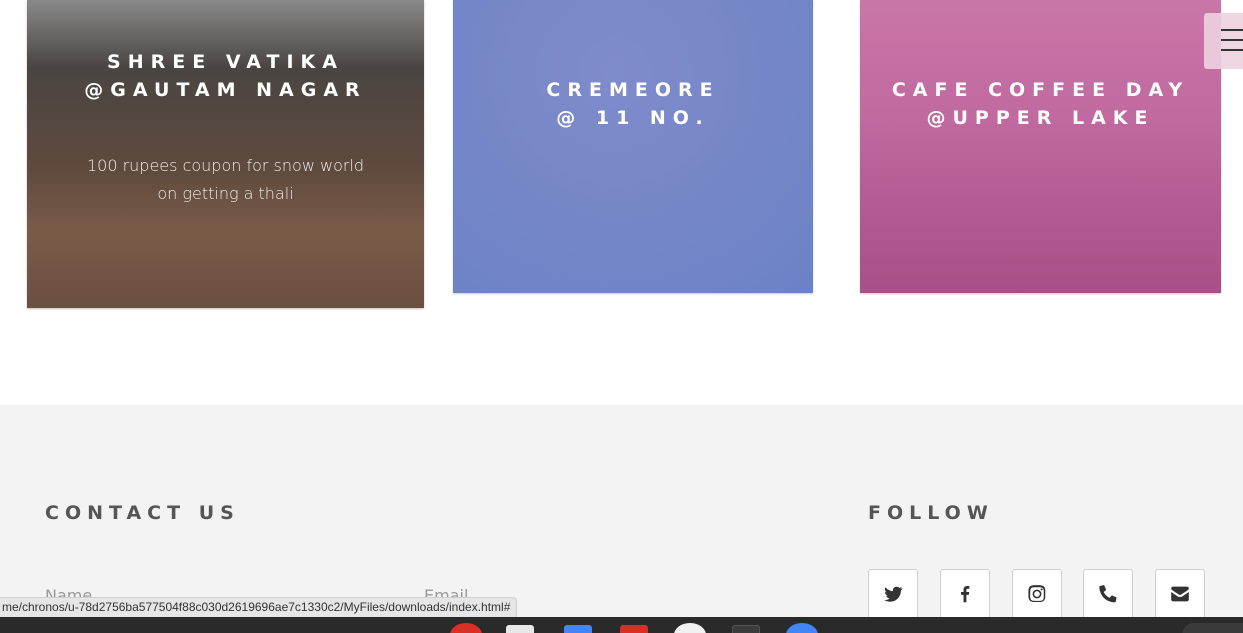  Describe the element at coordinates (931, 513) in the screenshot. I see `follow-heading: FOLLOW` at that location.